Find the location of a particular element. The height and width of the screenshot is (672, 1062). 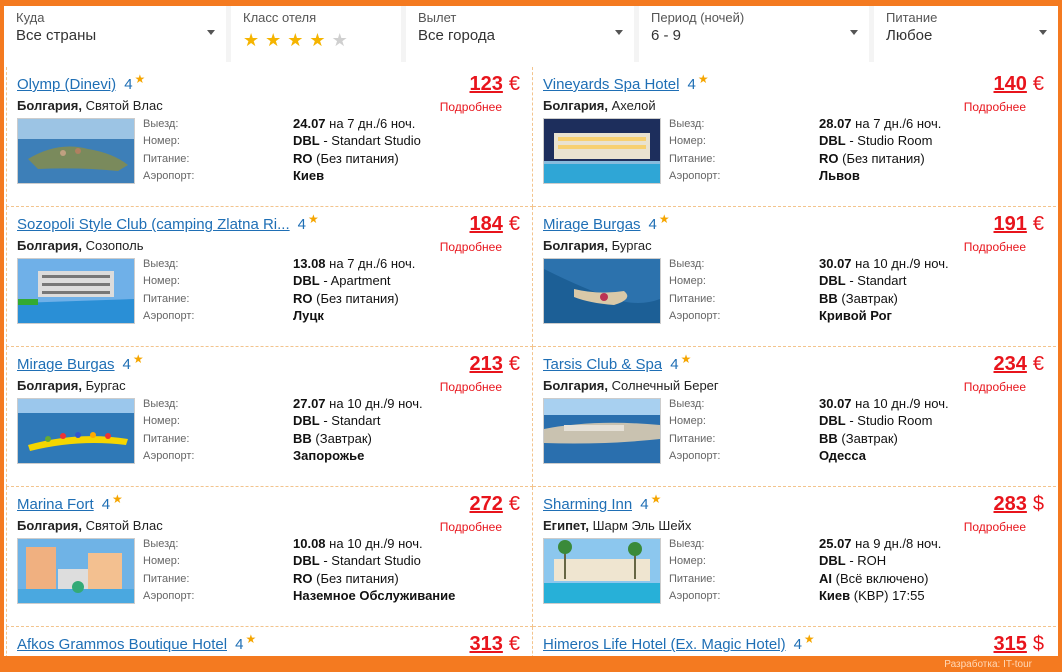

footer-credit: Разработка: IT-tour is located at coordinates (988, 664).